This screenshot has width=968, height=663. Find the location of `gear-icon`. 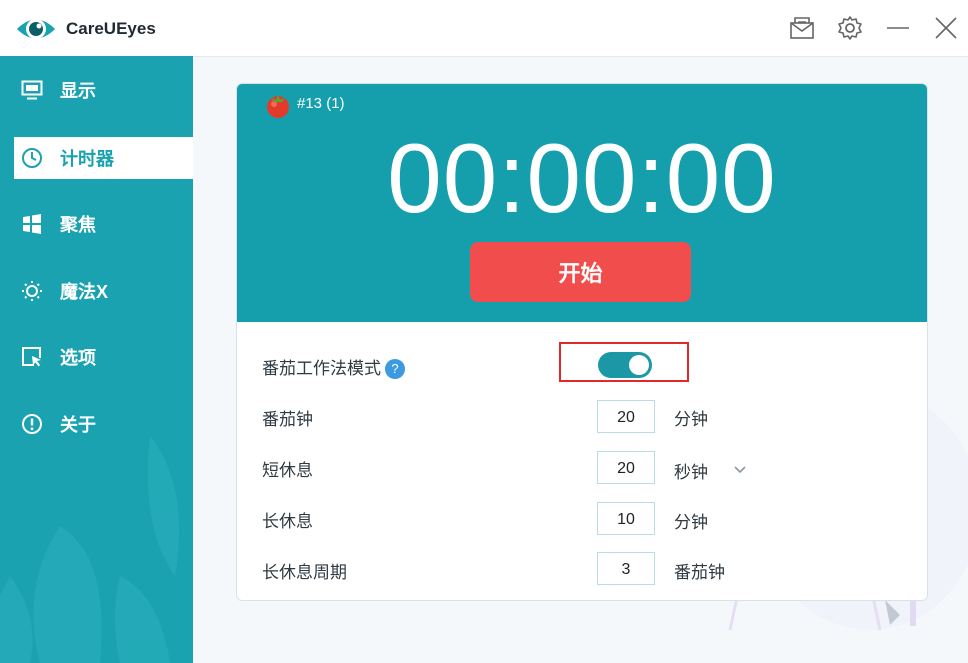

gear-icon is located at coordinates (850, 28).